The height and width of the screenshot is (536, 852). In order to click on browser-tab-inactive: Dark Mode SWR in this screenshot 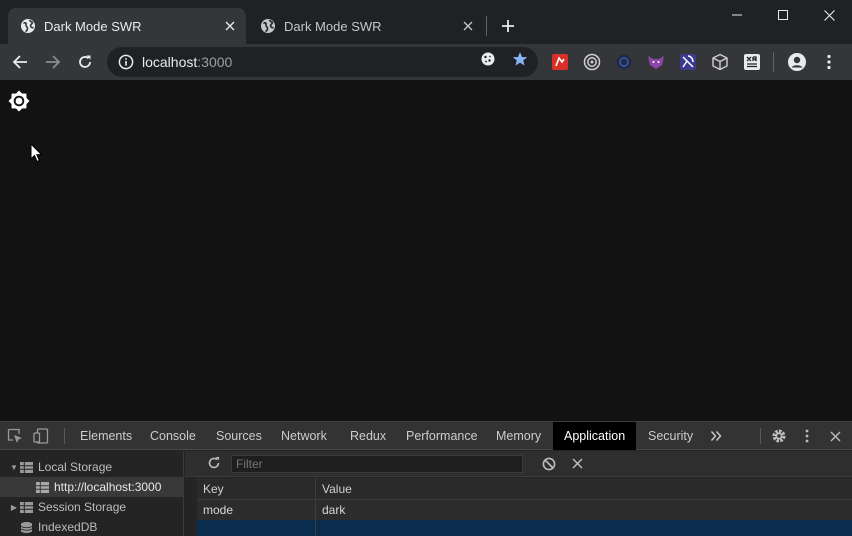, I will do `click(366, 26)`.